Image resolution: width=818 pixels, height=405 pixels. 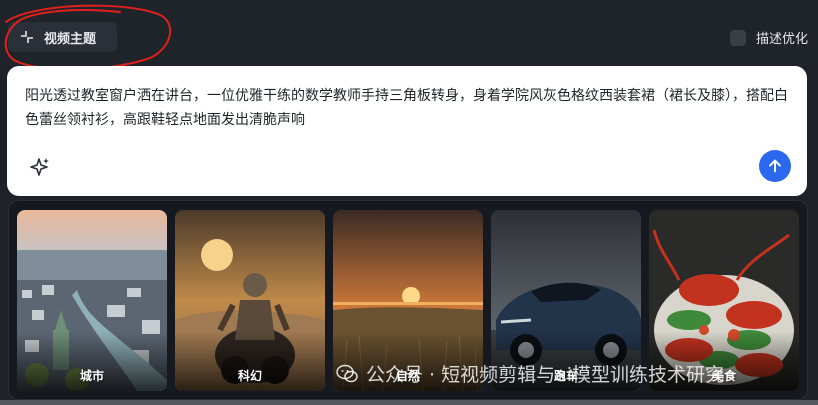 I want to click on theme-tile-food: 美食, so click(x=724, y=300).